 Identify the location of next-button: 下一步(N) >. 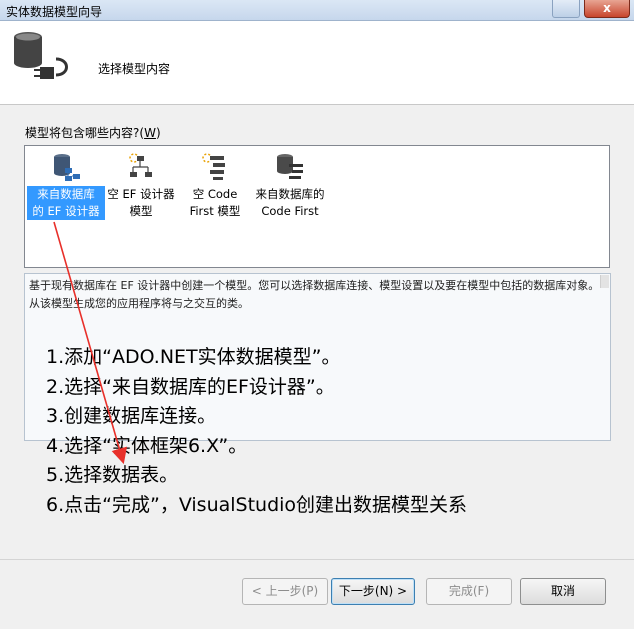
(373, 591).